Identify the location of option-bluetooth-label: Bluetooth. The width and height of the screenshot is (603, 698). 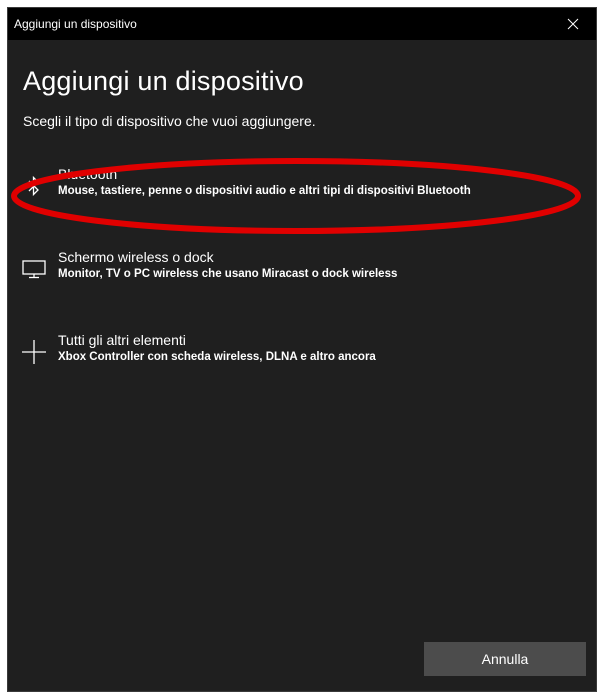
(88, 174).